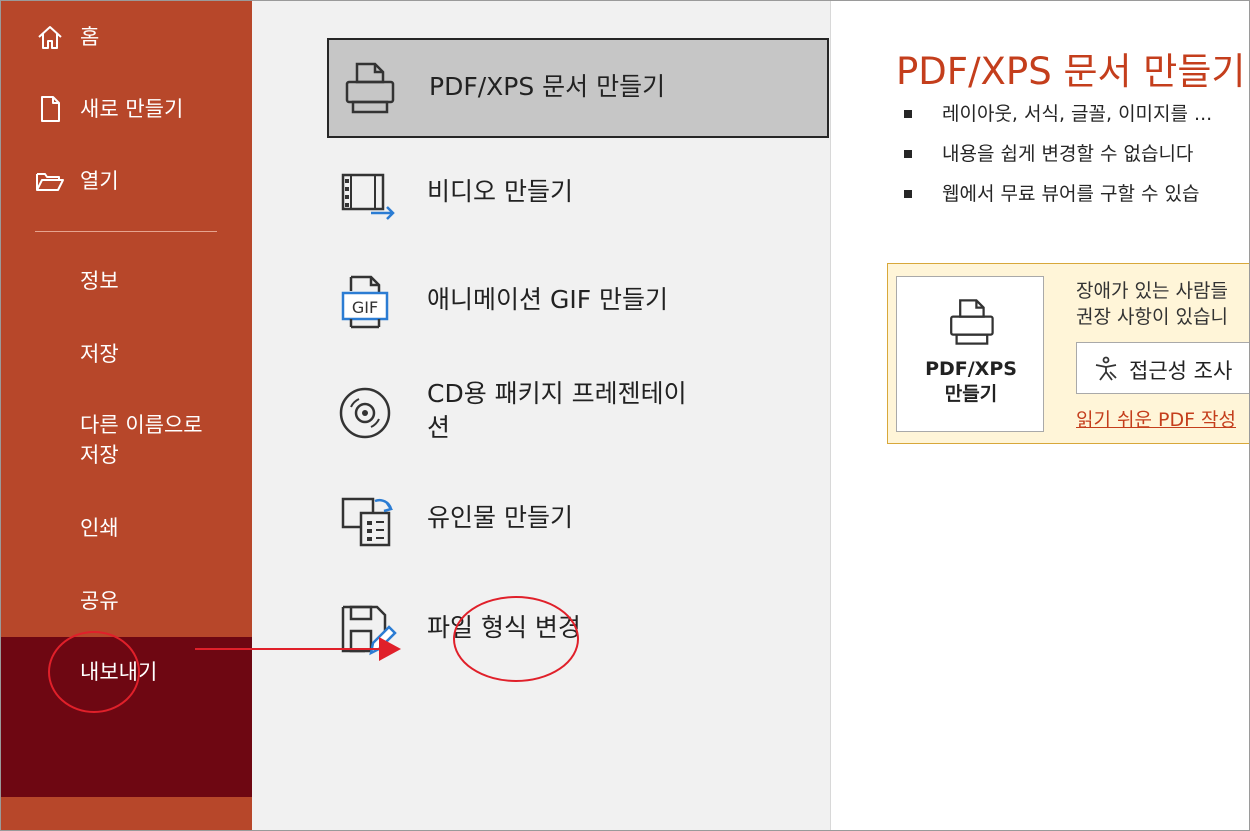  What do you see at coordinates (99, 455) in the screenshot?
I see `sidebar-item-label: 저장` at bounding box center [99, 455].